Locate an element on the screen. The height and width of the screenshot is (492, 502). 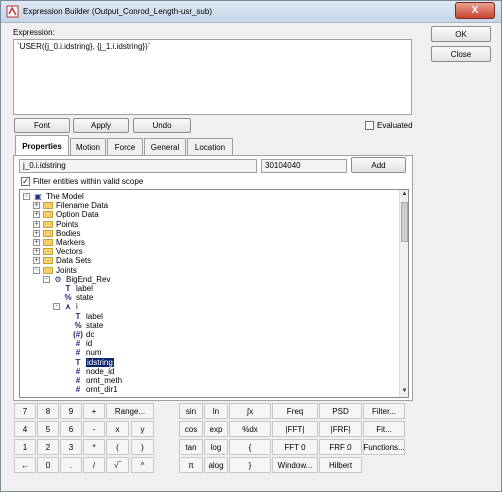
filter-checkbox: ✓ is located at coordinates (25, 181).